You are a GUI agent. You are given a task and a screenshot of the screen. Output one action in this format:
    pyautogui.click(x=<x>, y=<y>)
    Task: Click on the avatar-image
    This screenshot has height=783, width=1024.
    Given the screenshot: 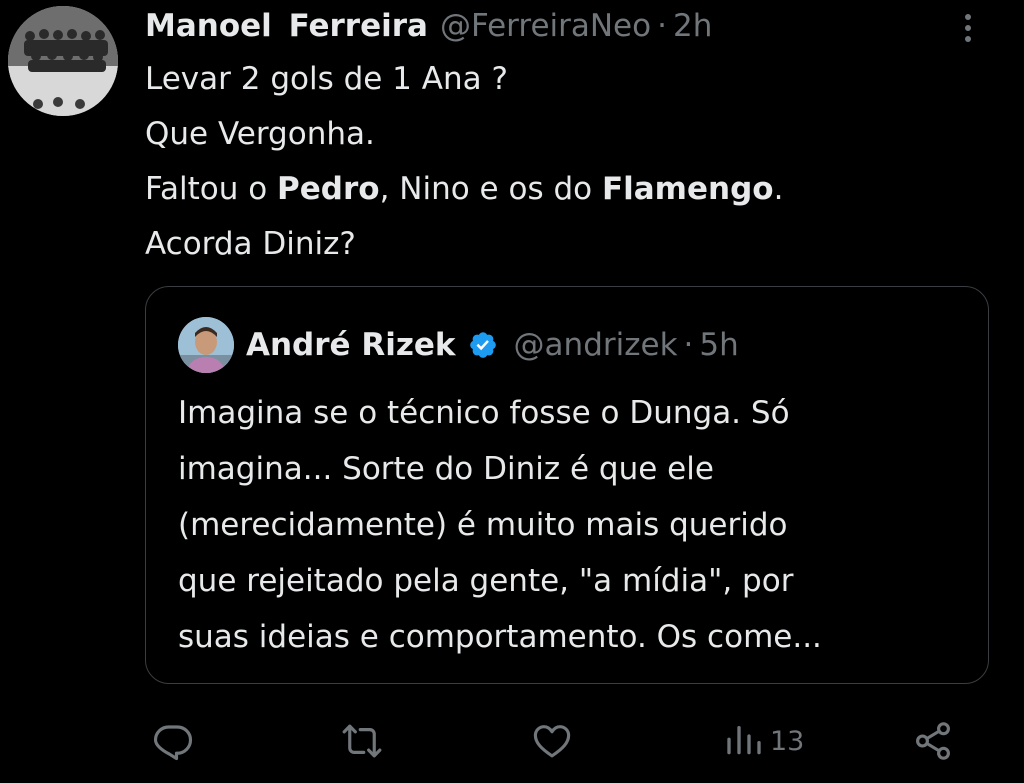 What is the action you would take?
    pyautogui.click(x=63, y=61)
    